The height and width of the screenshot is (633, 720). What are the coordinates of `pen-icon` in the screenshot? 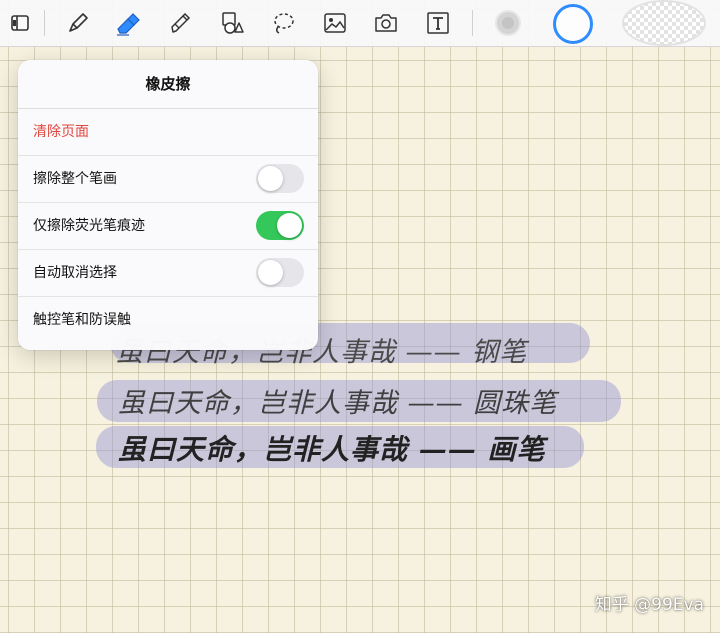 It's located at (78, 23).